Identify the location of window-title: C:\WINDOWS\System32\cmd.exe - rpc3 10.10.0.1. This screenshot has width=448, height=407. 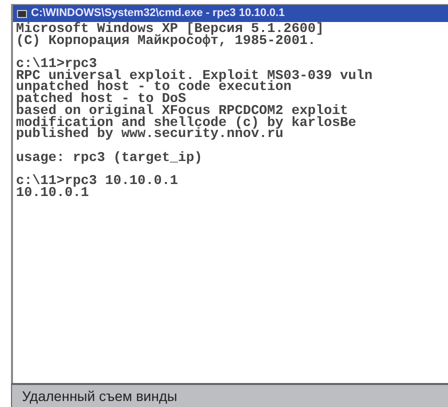
(158, 14).